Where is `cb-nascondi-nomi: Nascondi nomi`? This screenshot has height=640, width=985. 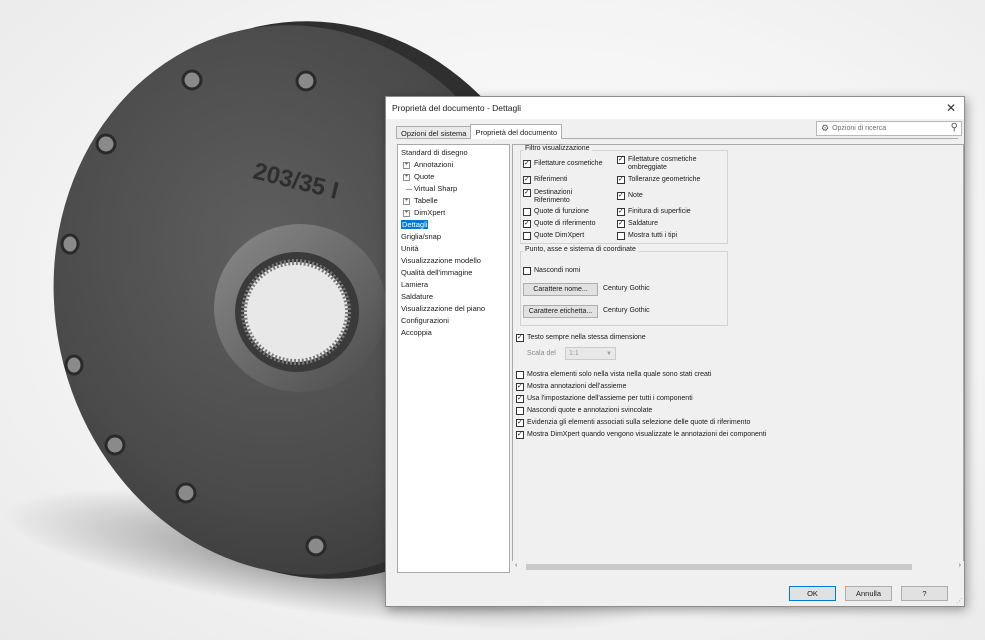
cb-nascondi-nomi: Nascondi nomi is located at coordinates (551, 271).